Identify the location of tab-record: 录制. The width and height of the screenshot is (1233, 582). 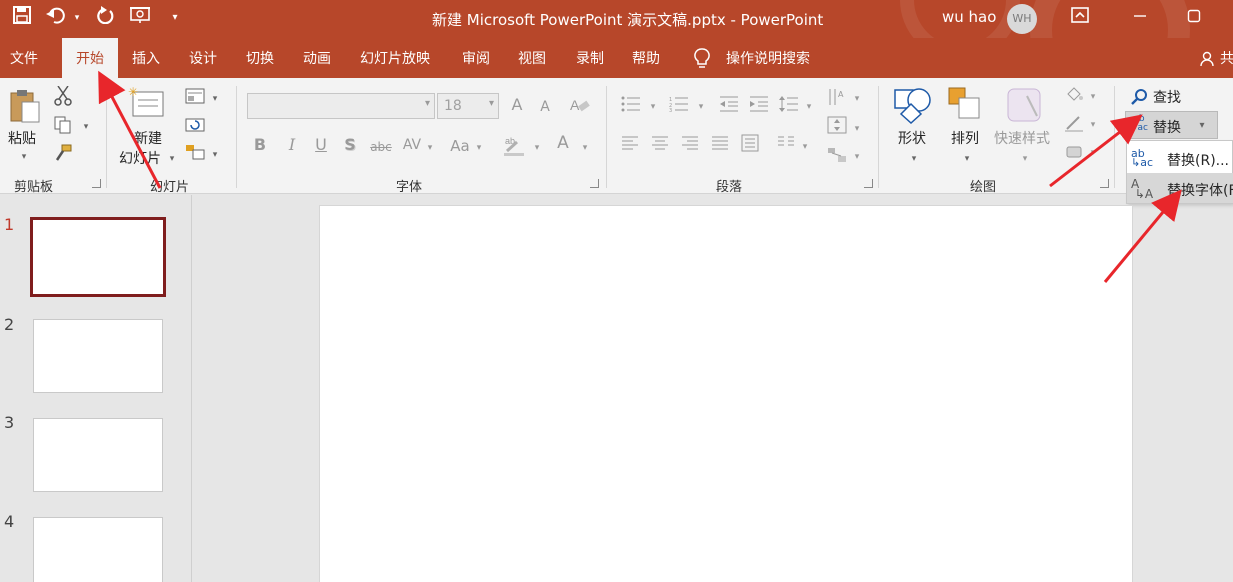
(590, 58).